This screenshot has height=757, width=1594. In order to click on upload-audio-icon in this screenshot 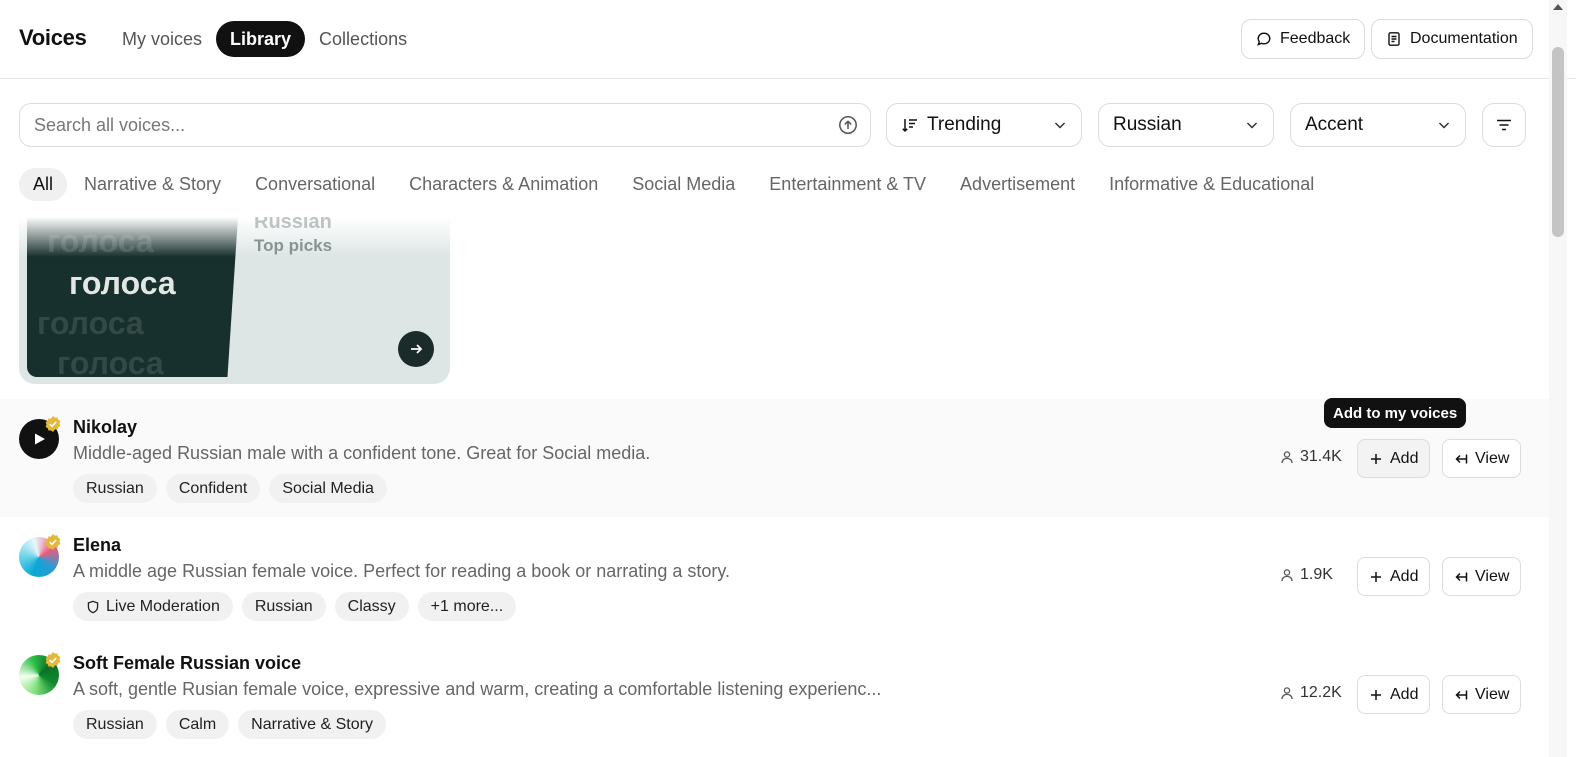, I will do `click(848, 125)`.